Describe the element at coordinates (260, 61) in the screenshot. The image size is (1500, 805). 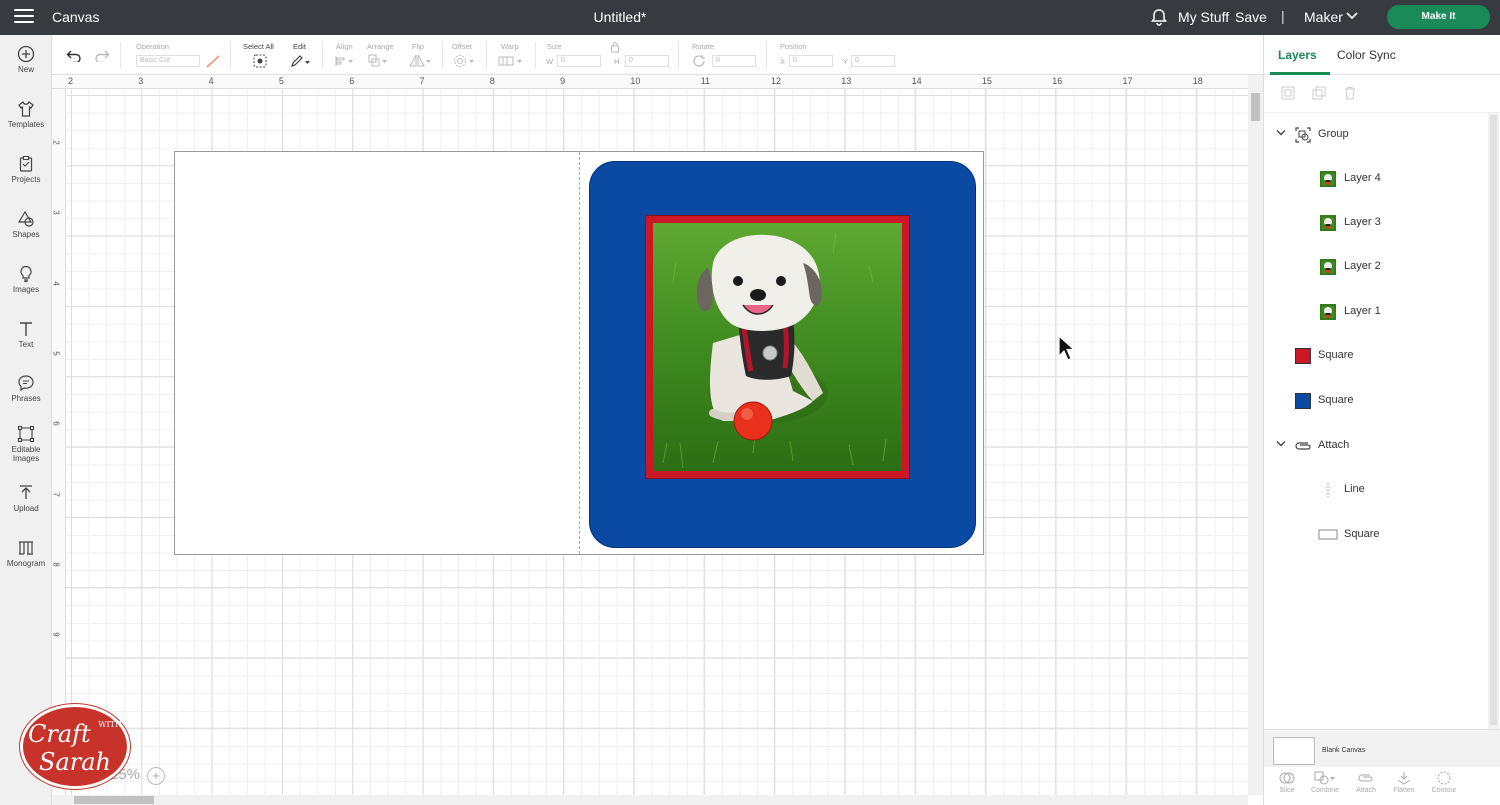
I see `select-all-icon` at that location.